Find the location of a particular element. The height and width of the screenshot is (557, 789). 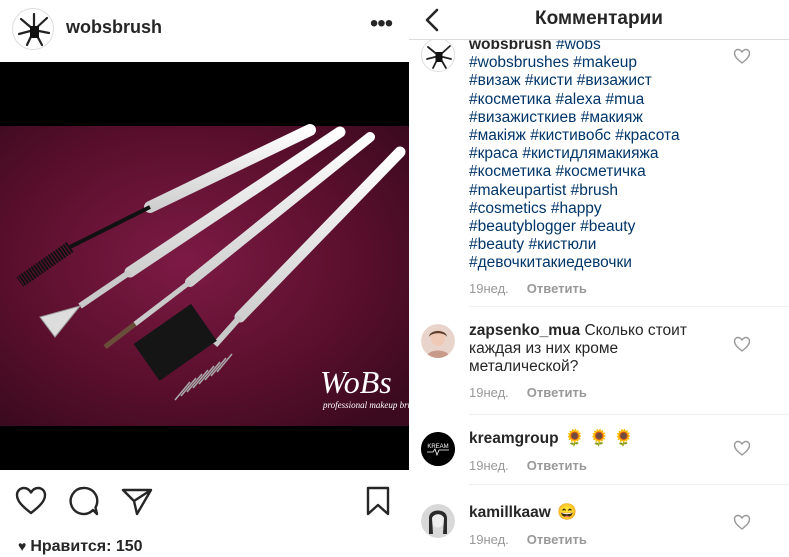

comment-text: kreamgroup 🌻 🌻 🌻 is located at coordinates (599, 439).